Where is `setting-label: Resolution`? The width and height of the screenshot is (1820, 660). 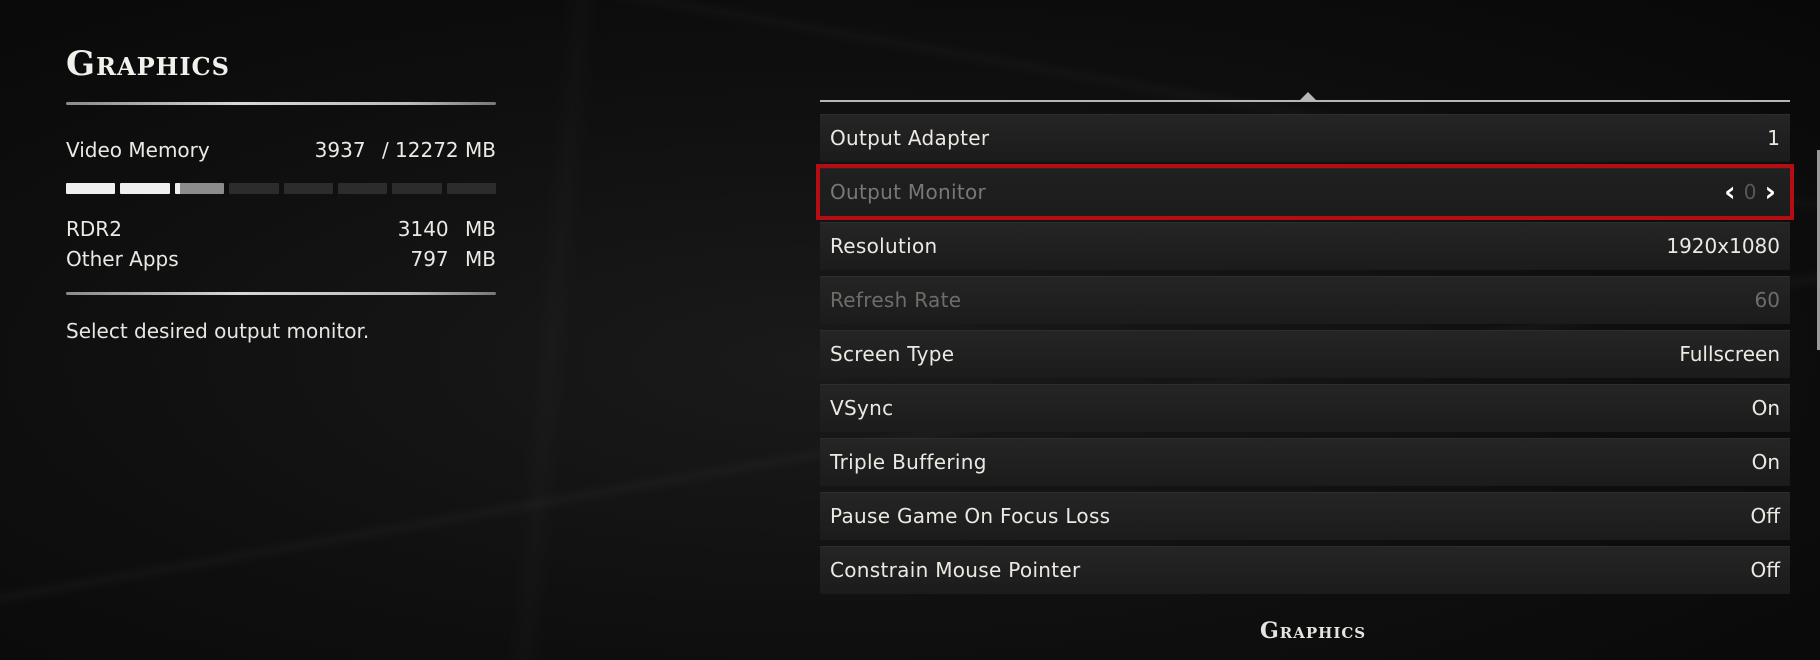
setting-label: Resolution is located at coordinates (884, 246).